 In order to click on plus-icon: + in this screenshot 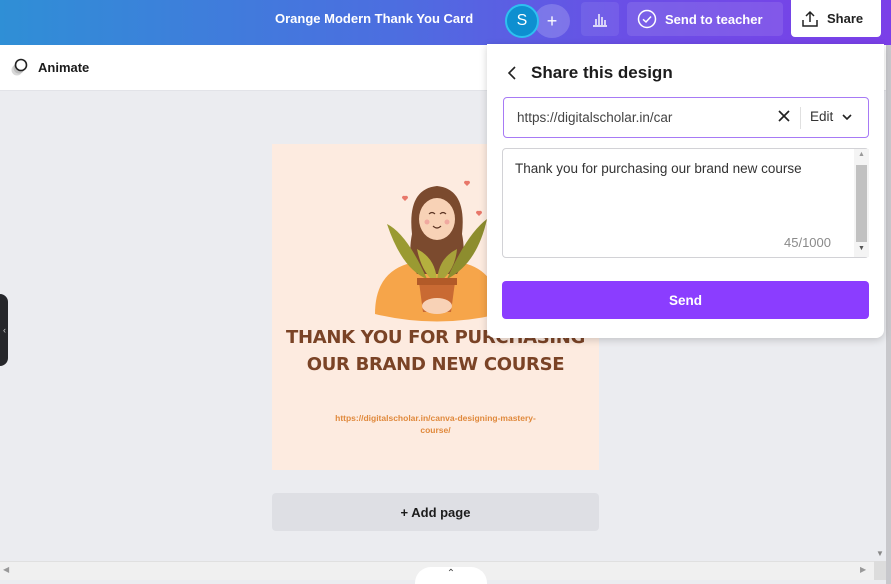, I will do `click(552, 20)`.